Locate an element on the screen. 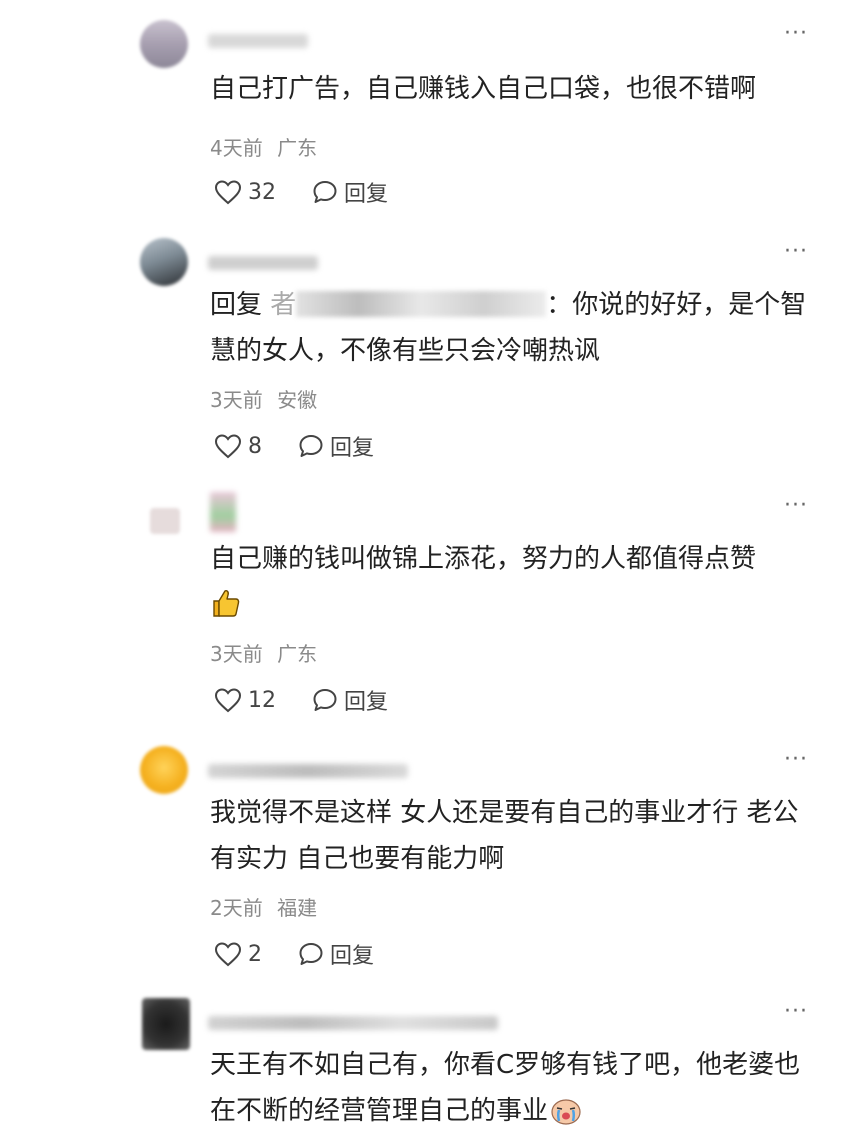 Image resolution: width=856 pixels, height=1148 pixels. crying-face-icon is located at coordinates (566, 1117).